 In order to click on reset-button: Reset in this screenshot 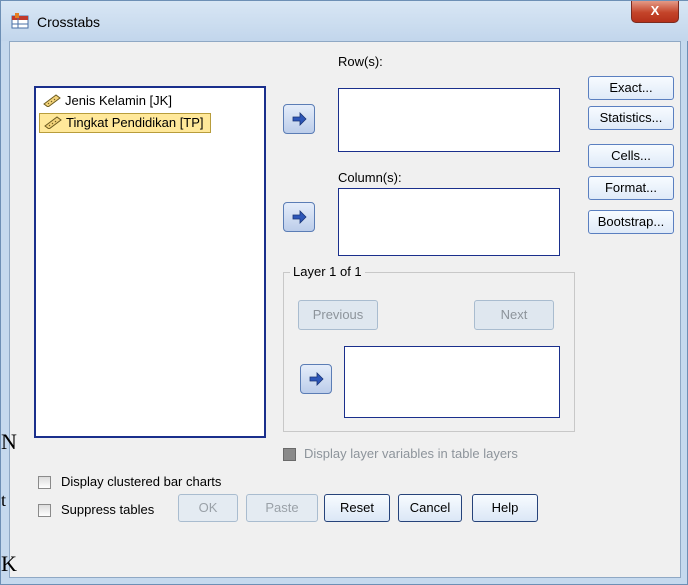, I will do `click(357, 508)`.